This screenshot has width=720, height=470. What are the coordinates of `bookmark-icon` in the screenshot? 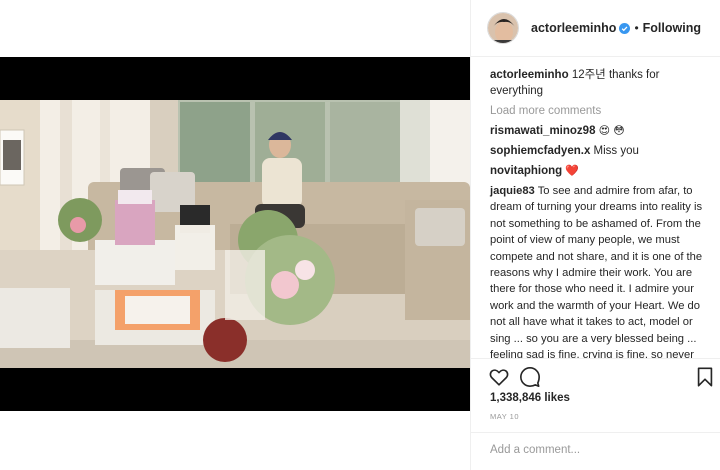 It's located at (705, 377).